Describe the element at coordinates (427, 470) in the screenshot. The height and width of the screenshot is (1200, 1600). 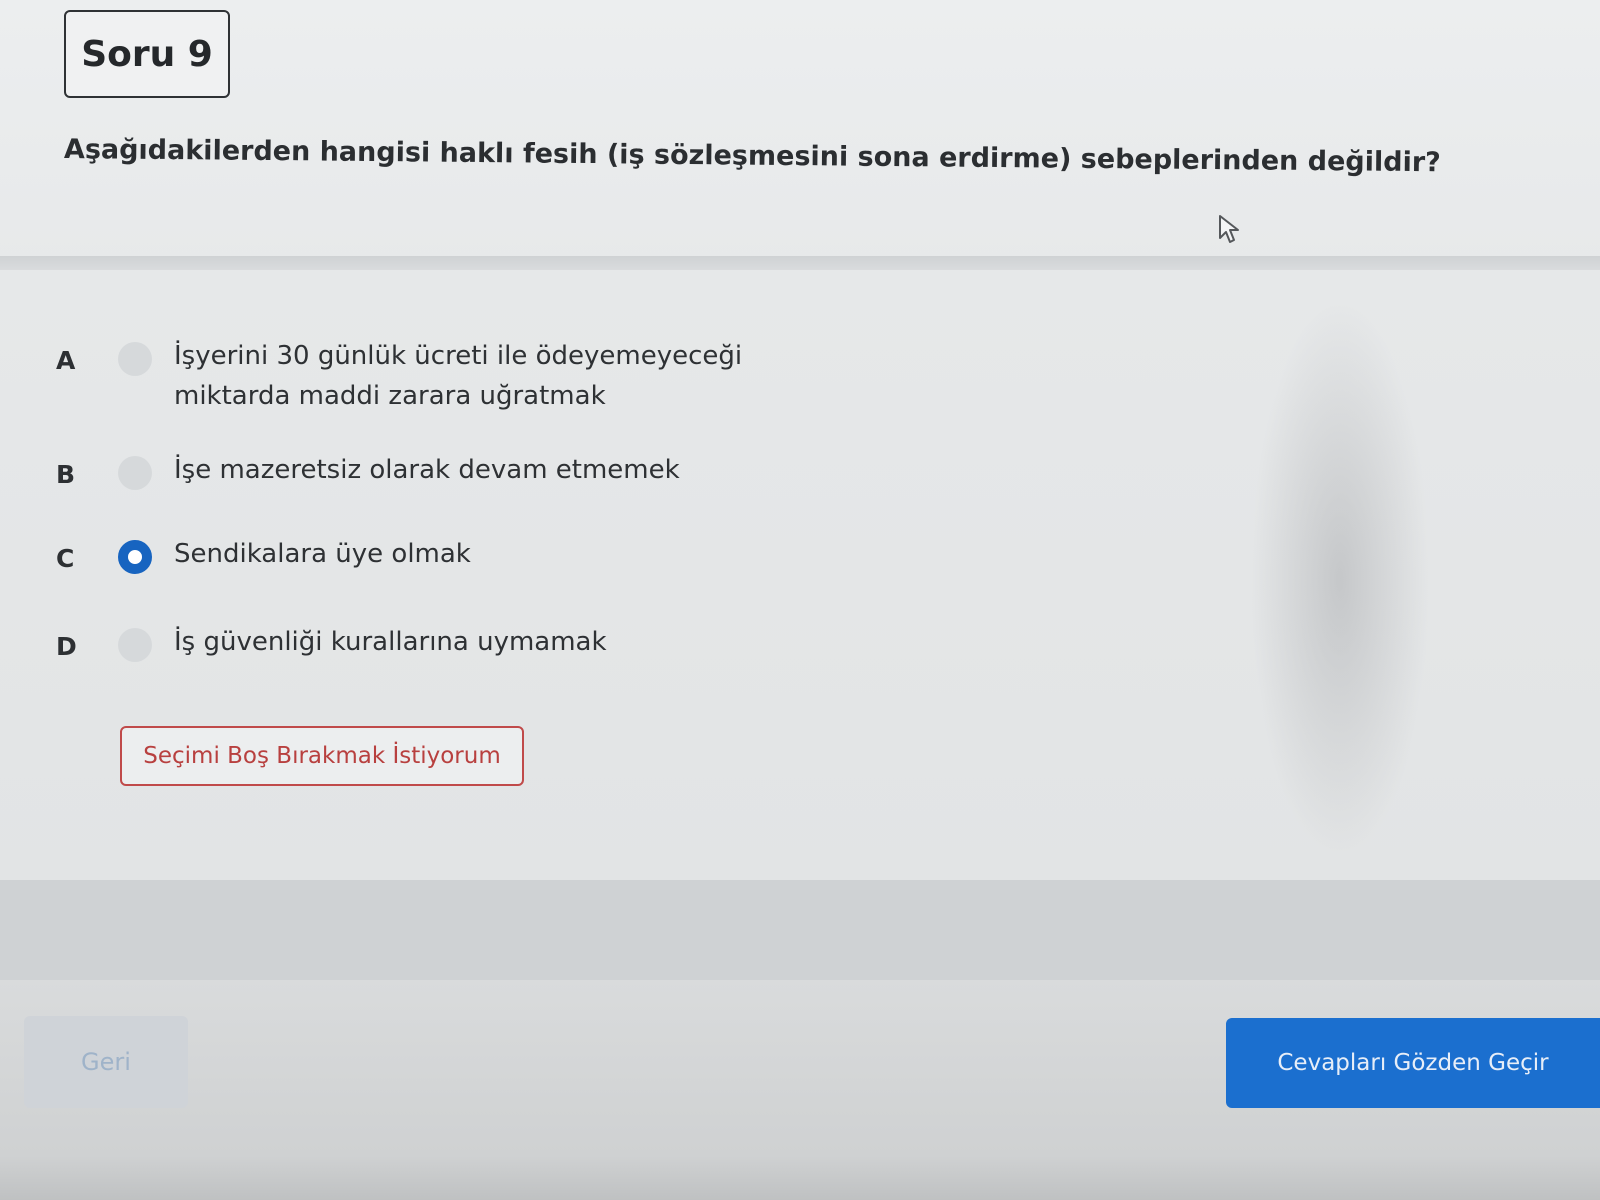
I see `option-text: İşe mazeretsiz olarak devam etmemek` at that location.